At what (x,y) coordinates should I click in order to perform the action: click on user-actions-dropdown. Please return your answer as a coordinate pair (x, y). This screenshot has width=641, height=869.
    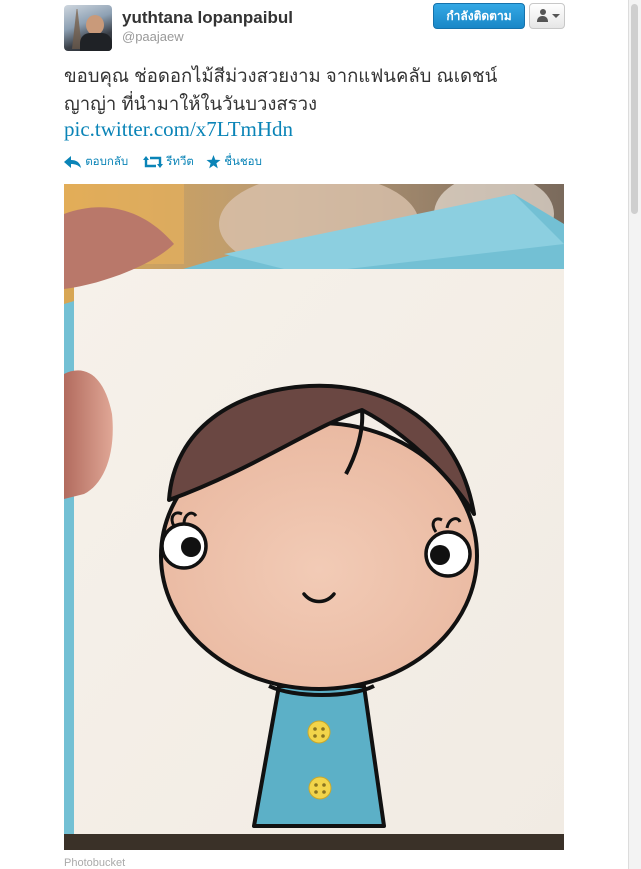
    Looking at the image, I should click on (547, 16).